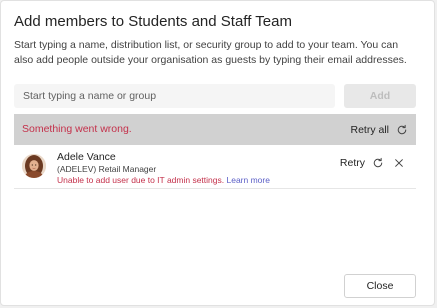 This screenshot has height=308, width=437. What do you see at coordinates (34, 166) in the screenshot?
I see `avatar` at bounding box center [34, 166].